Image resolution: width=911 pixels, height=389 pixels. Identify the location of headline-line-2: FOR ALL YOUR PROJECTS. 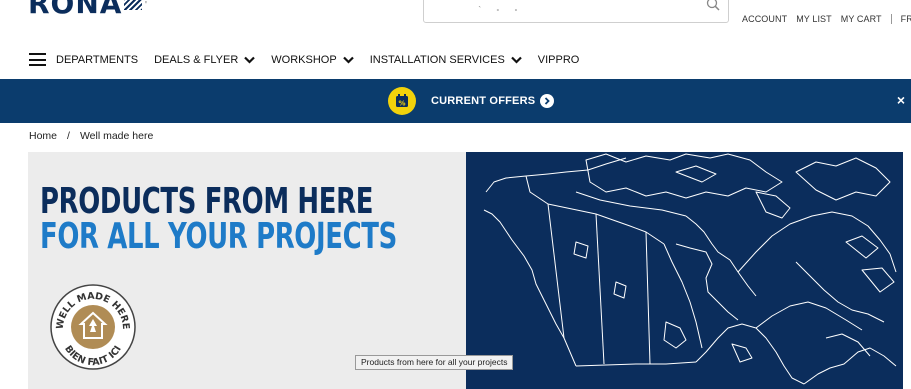
(218, 236).